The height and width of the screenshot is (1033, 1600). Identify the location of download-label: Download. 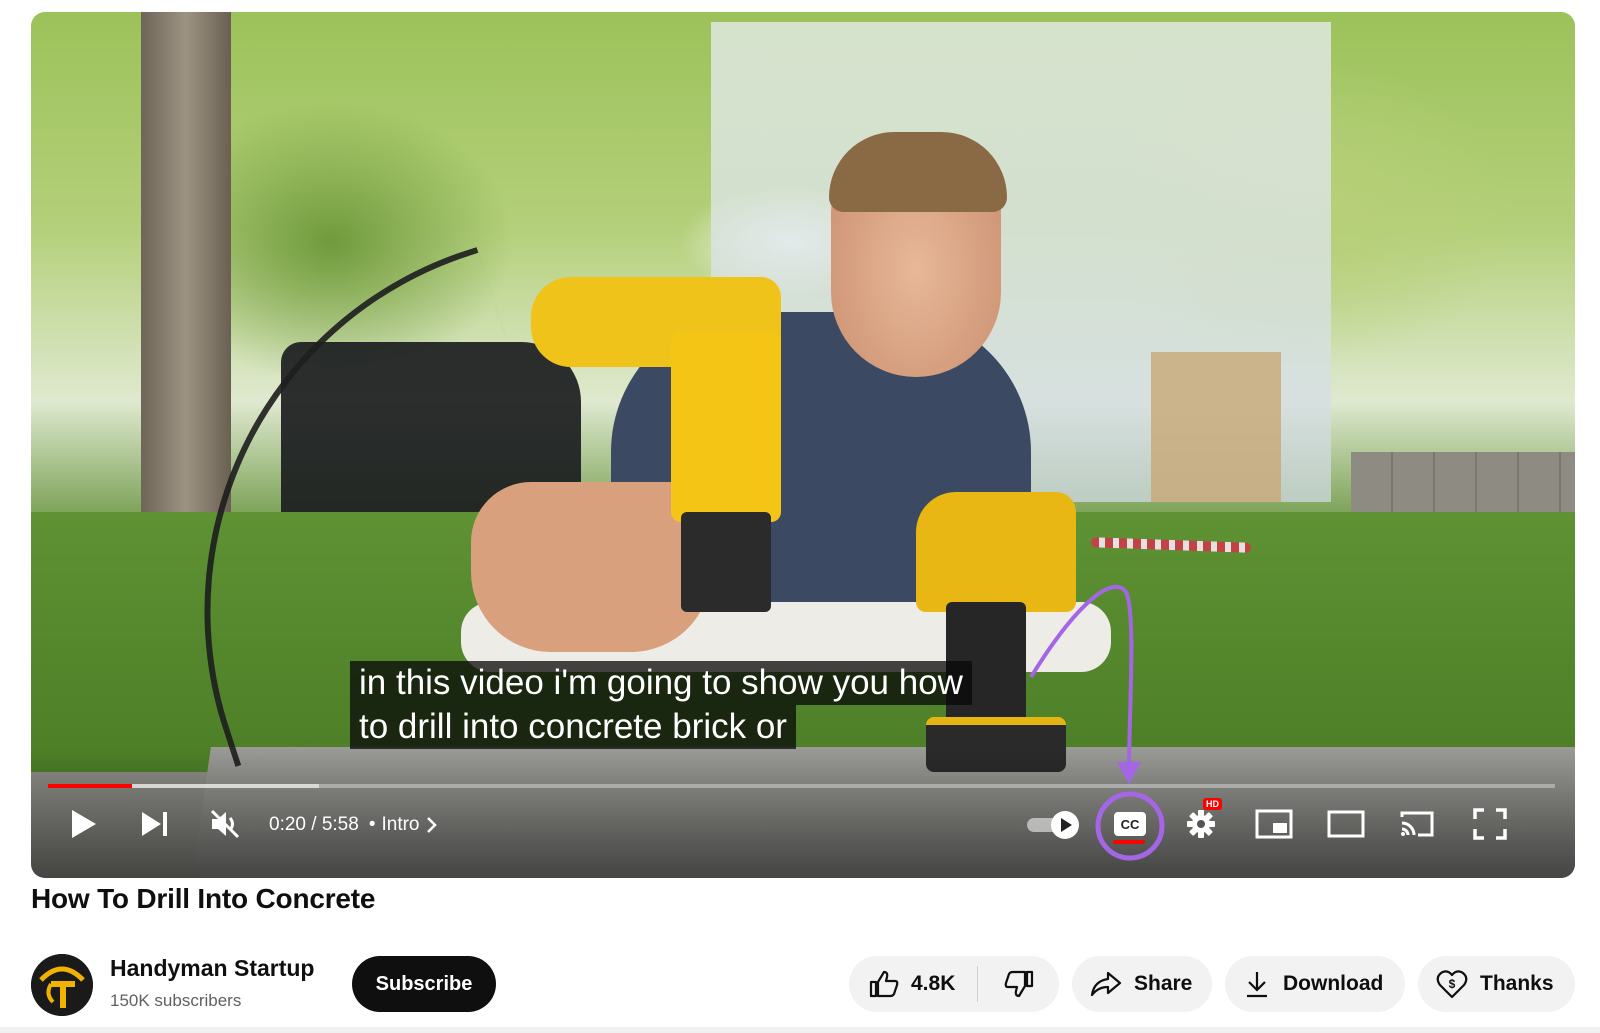
(1333, 983).